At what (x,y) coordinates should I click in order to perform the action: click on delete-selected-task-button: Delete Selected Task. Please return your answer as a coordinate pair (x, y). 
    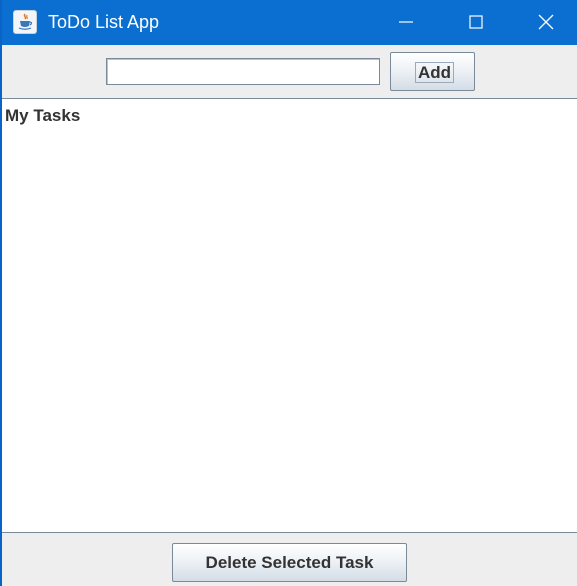
    Looking at the image, I should click on (289, 562).